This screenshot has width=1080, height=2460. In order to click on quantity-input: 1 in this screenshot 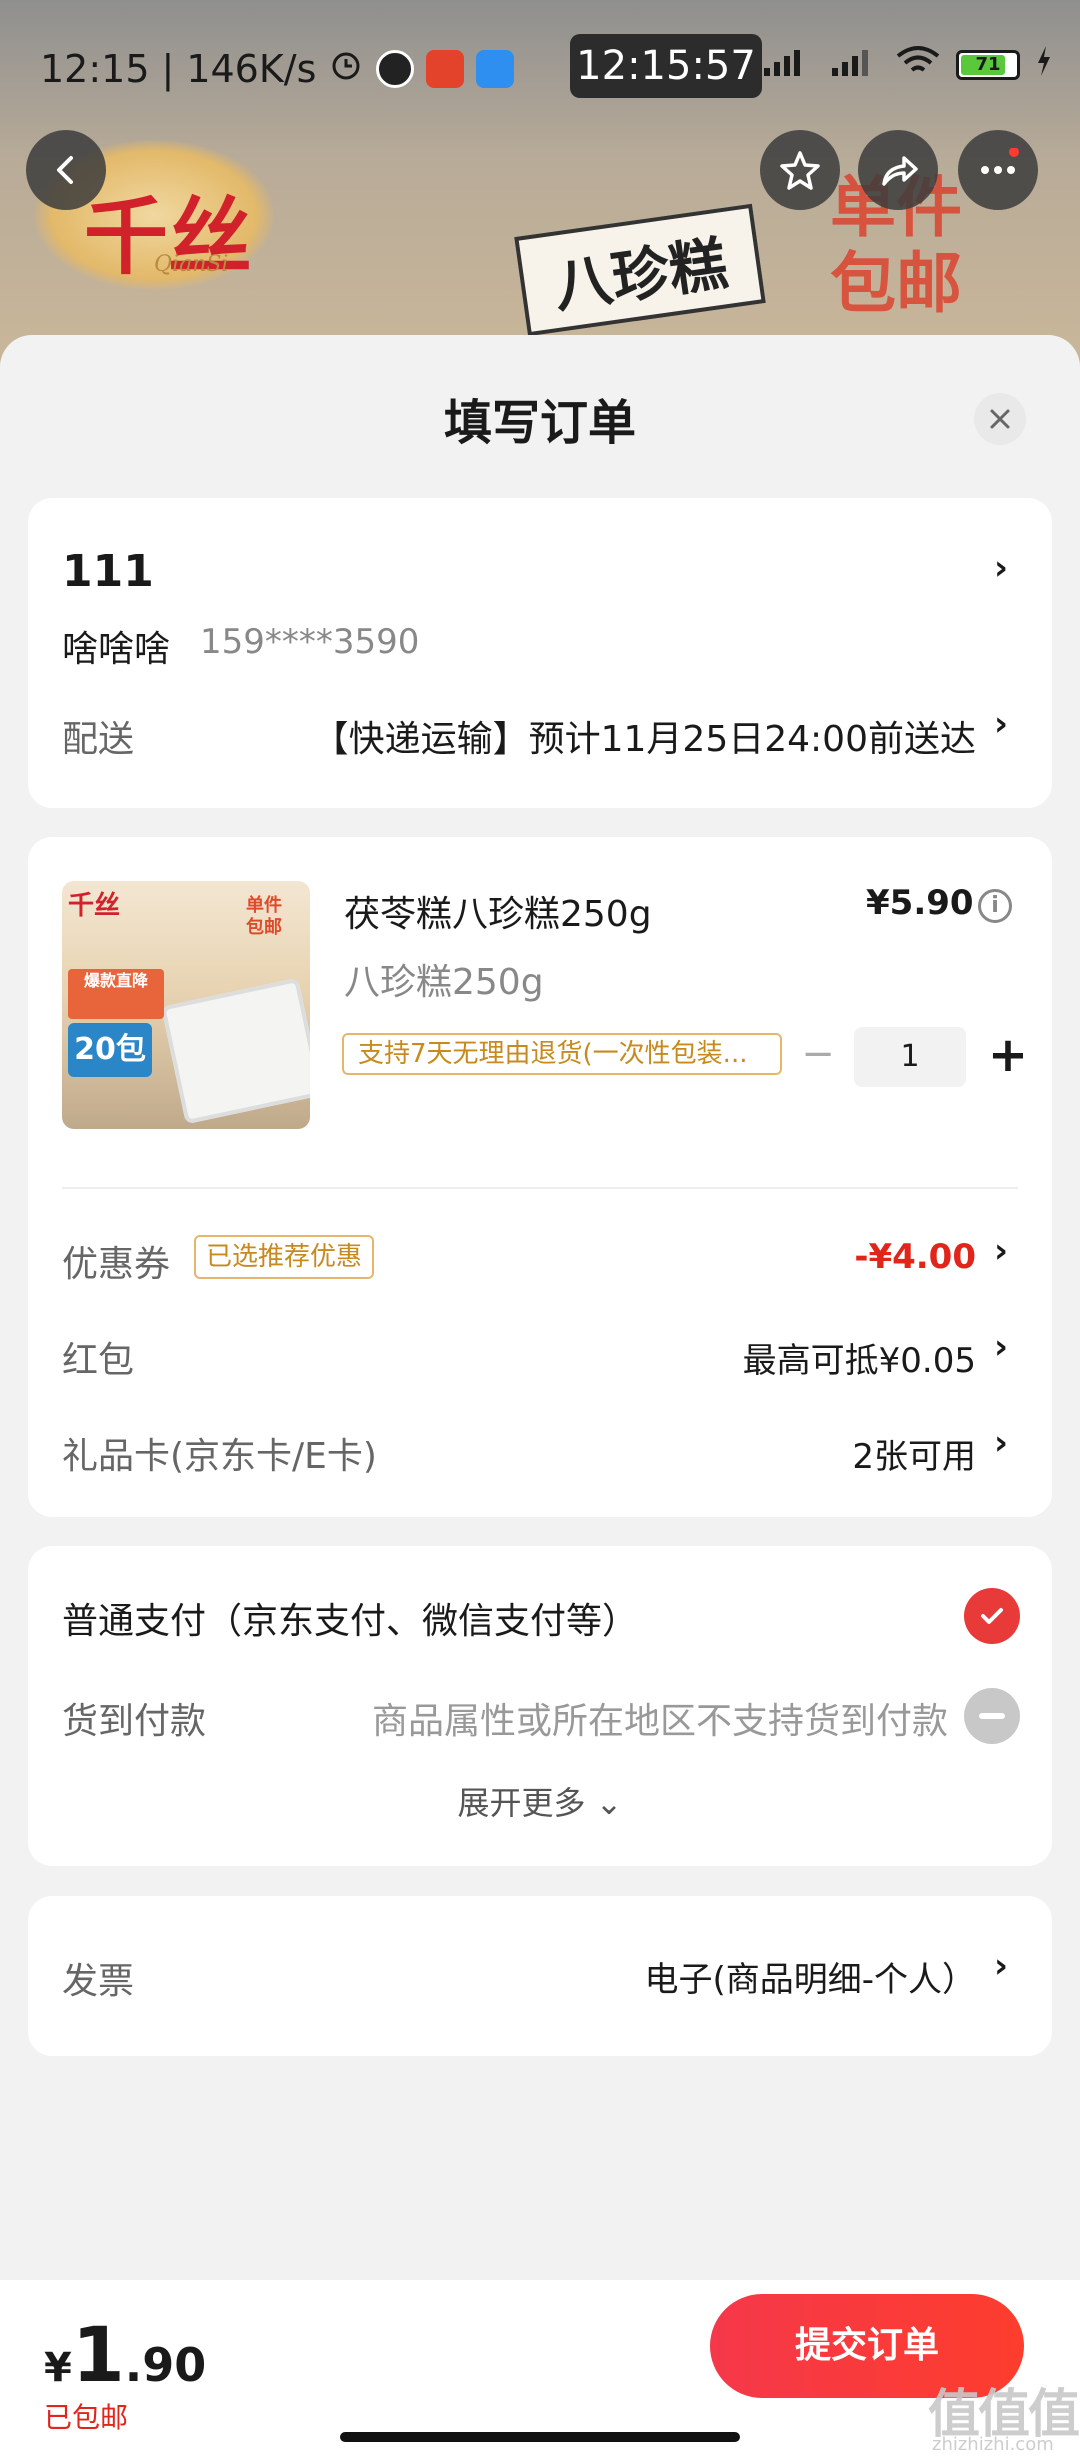, I will do `click(910, 1057)`.